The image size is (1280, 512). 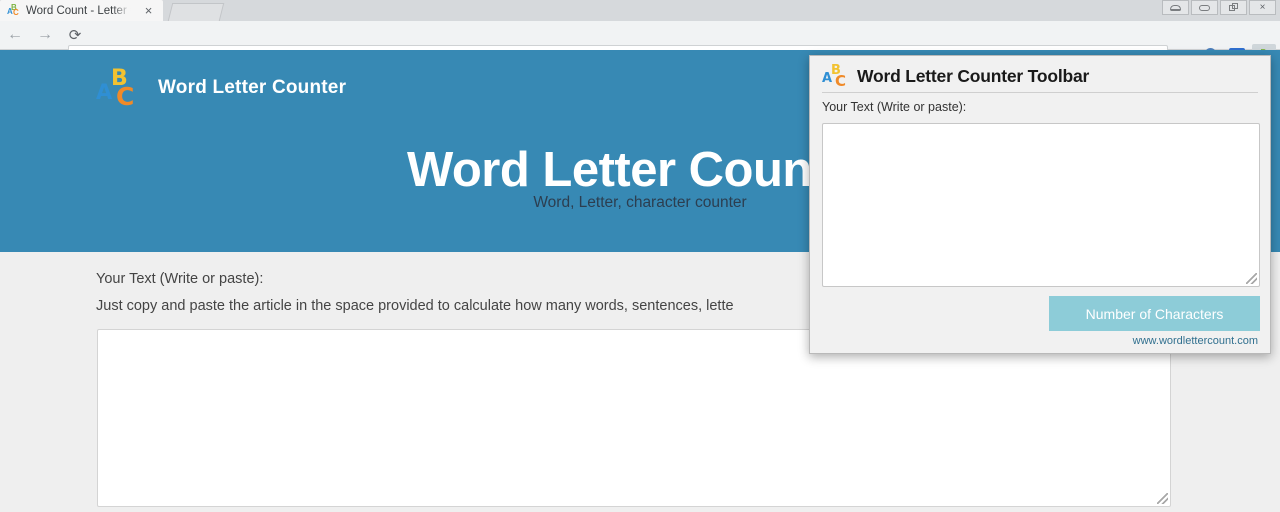 I want to click on number-of-characters-button: Number of Characters, so click(x=1154, y=313).